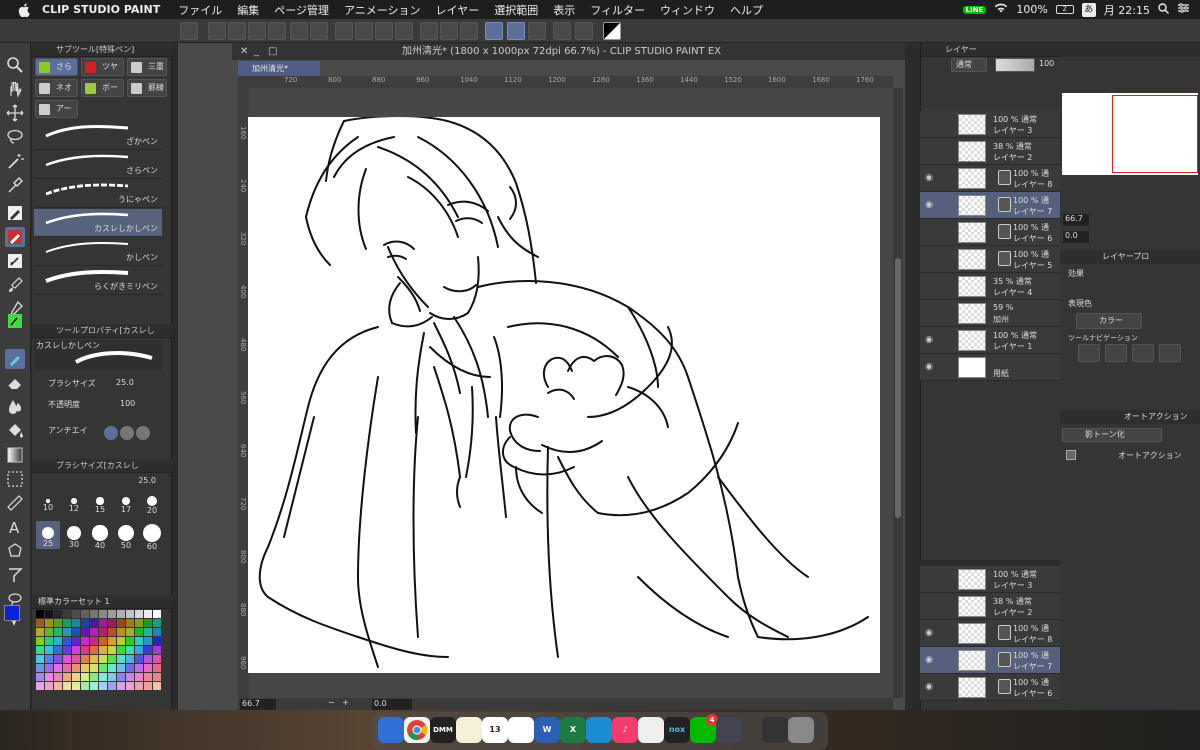 This screenshot has width=1200, height=750. I want to click on ruler-icon, so click(584, 31).